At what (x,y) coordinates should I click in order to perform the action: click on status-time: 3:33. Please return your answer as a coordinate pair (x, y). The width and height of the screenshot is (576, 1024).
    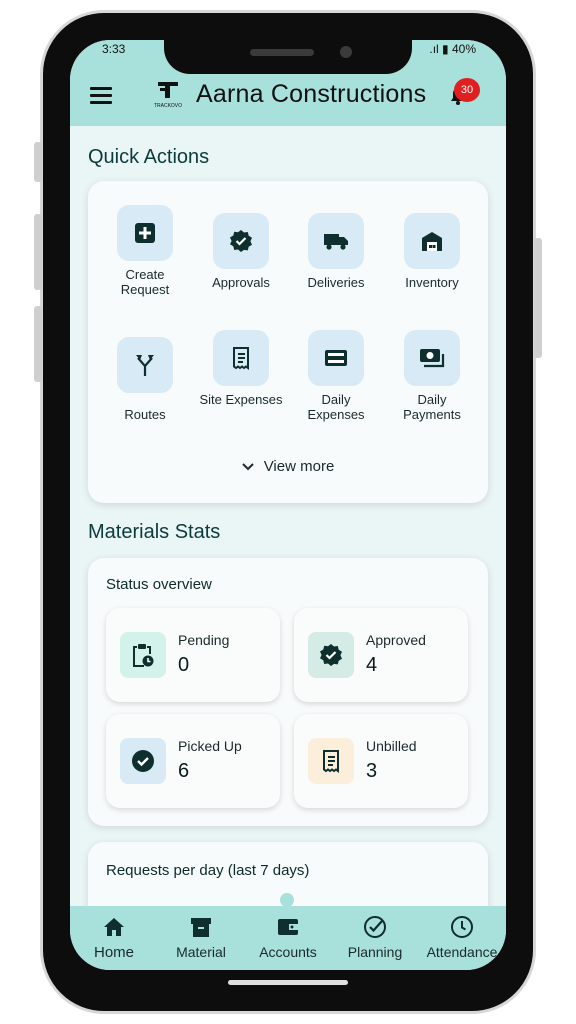
    Looking at the image, I should click on (114, 49).